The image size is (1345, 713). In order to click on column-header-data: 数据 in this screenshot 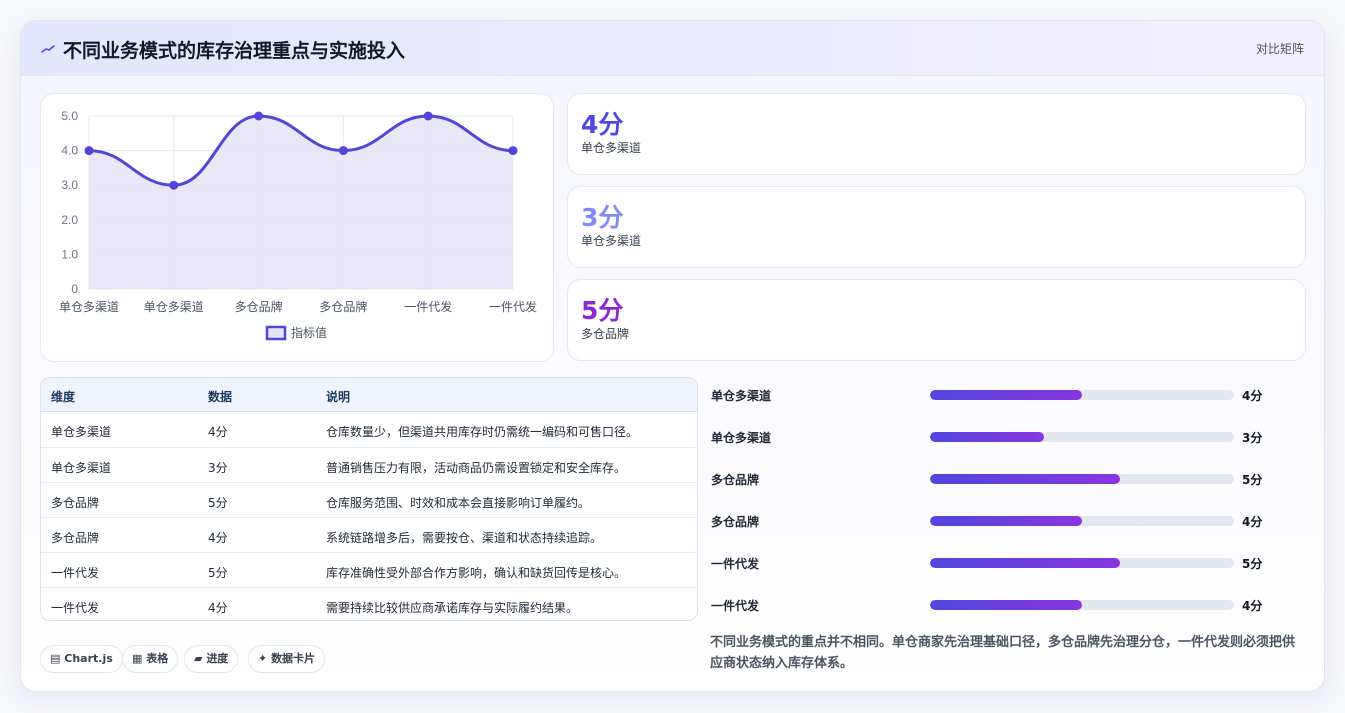, I will do `click(220, 397)`.